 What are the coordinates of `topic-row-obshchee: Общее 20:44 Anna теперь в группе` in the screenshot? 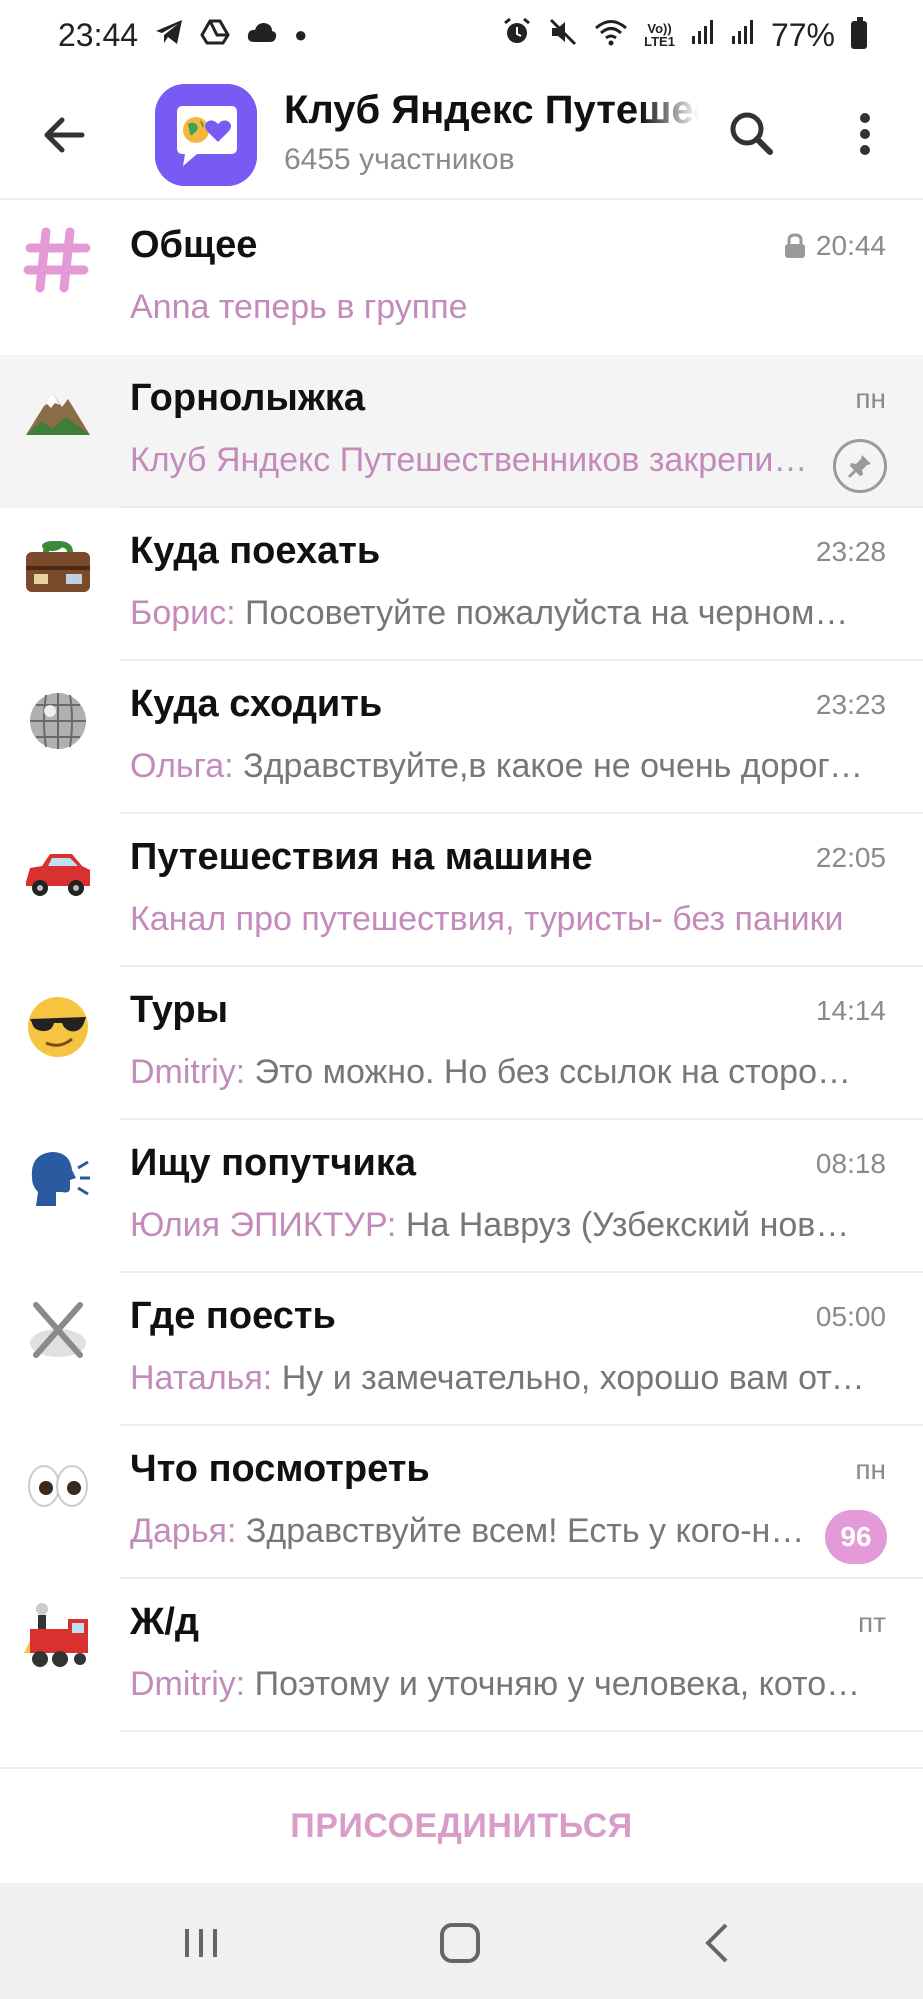 It's located at (461, 278).